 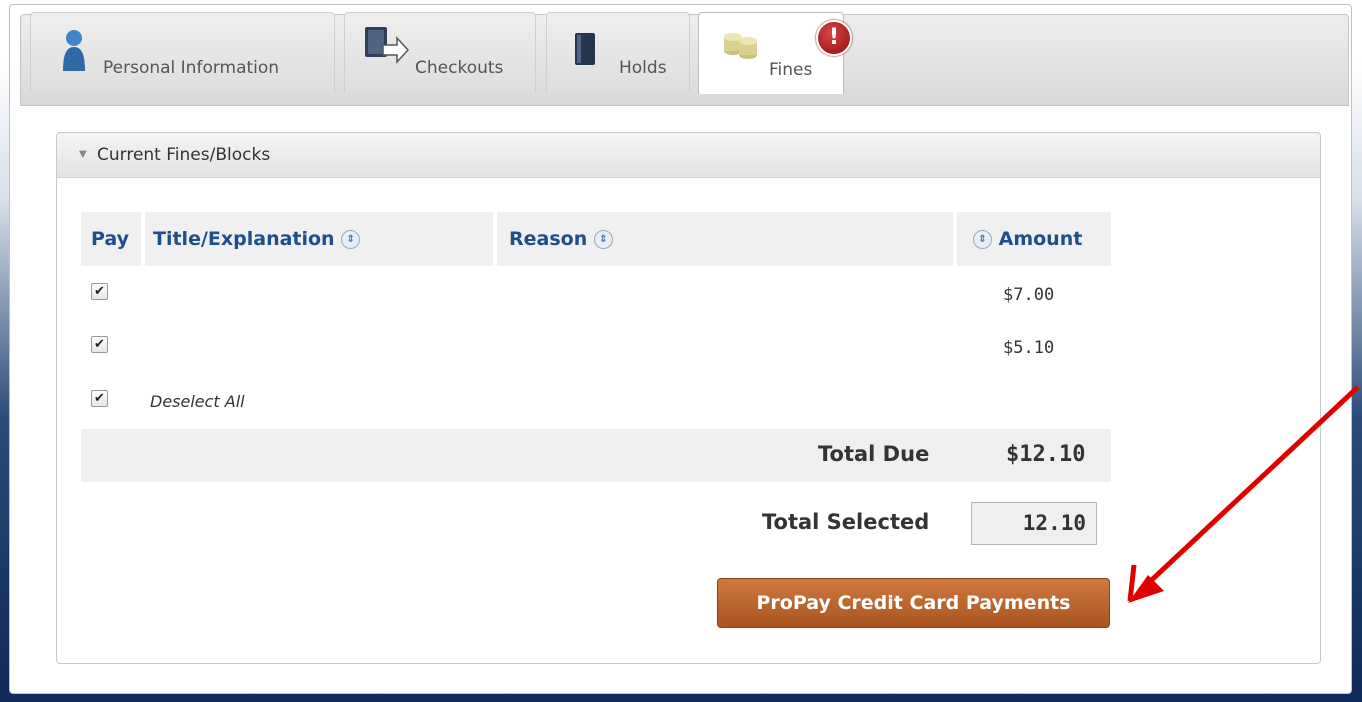 What do you see at coordinates (791, 70) in the screenshot?
I see `tab-label: Fines` at bounding box center [791, 70].